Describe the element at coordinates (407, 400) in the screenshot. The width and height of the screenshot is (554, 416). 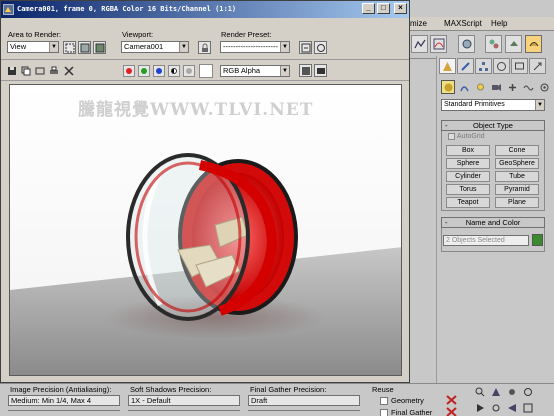
I see `reuse-geometry-label: Geometry` at that location.